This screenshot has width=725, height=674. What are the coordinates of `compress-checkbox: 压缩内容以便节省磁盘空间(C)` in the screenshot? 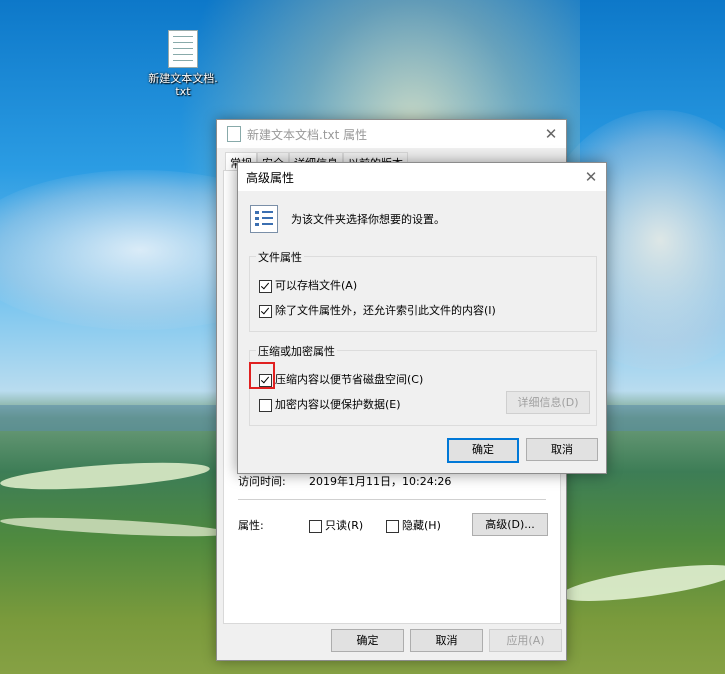 It's located at (341, 379).